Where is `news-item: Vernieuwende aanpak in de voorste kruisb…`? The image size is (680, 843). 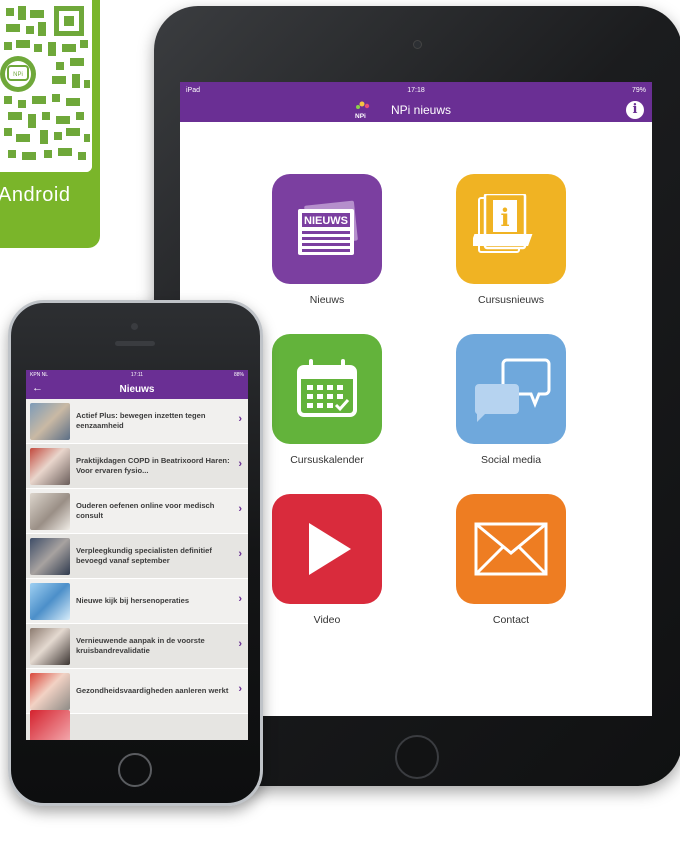
news-item: Vernieuwende aanpak in de voorste kruisb… is located at coordinates (137, 646).